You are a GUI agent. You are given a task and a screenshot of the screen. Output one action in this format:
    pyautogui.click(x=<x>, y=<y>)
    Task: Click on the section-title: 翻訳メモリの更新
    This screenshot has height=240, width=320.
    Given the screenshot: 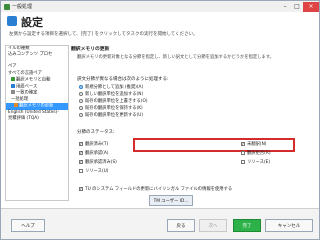 What is the action you would take?
    pyautogui.click(x=90, y=49)
    